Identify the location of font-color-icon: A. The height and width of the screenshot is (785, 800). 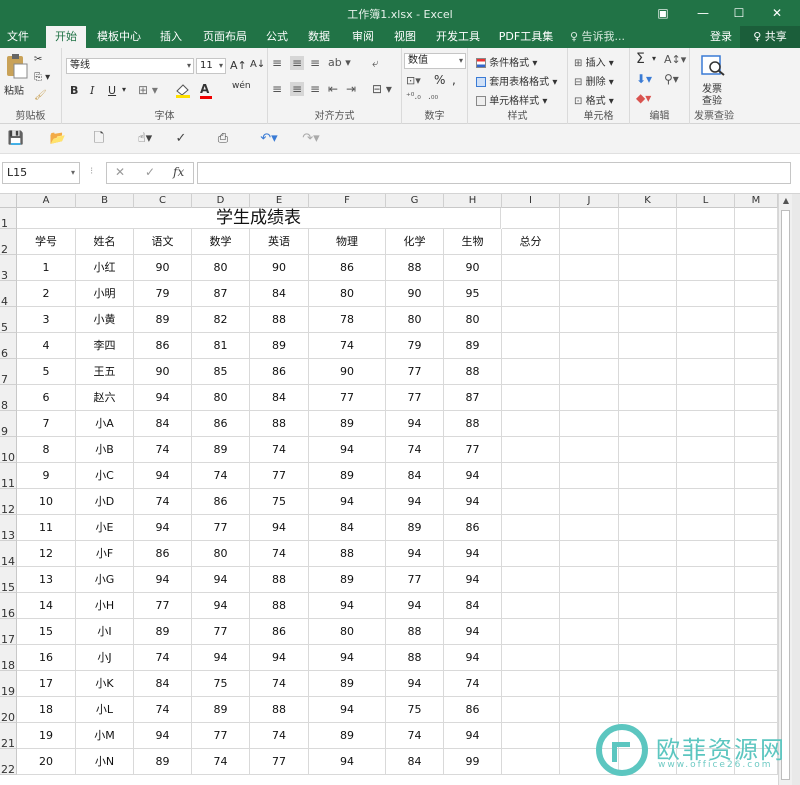
(206, 90).